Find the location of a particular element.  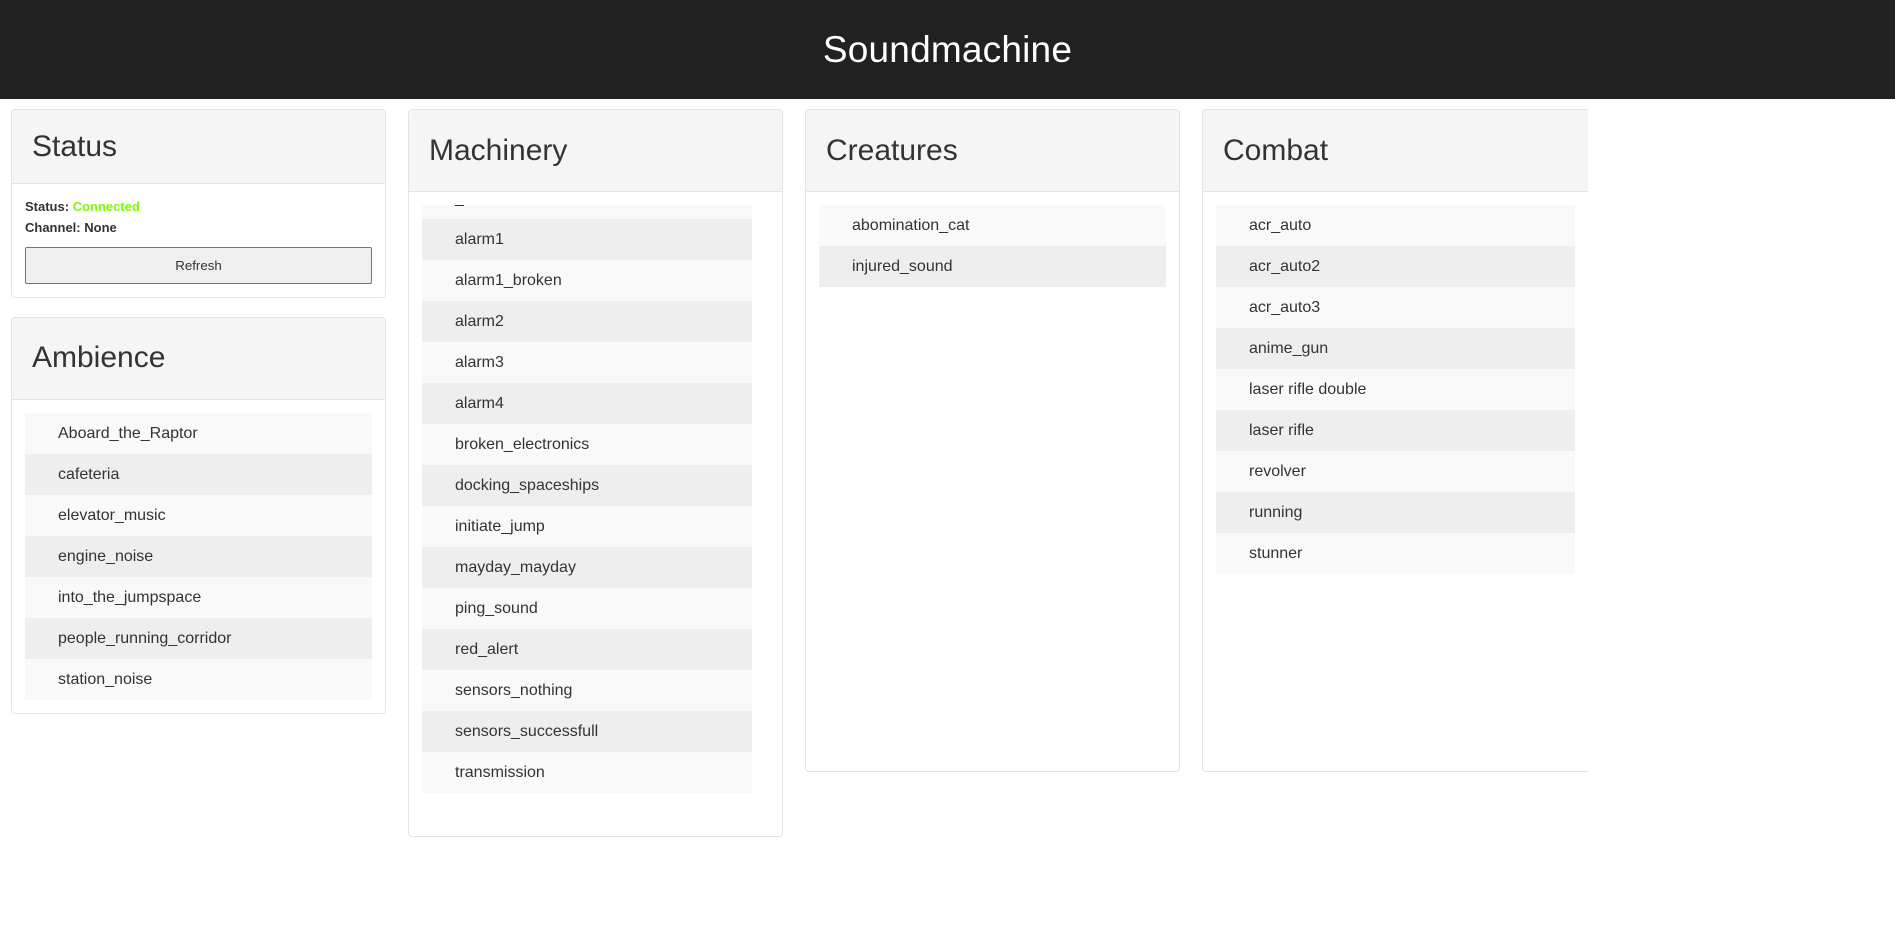

creatures-sound-list: abomination_cat injured_sound is located at coordinates (992, 246).